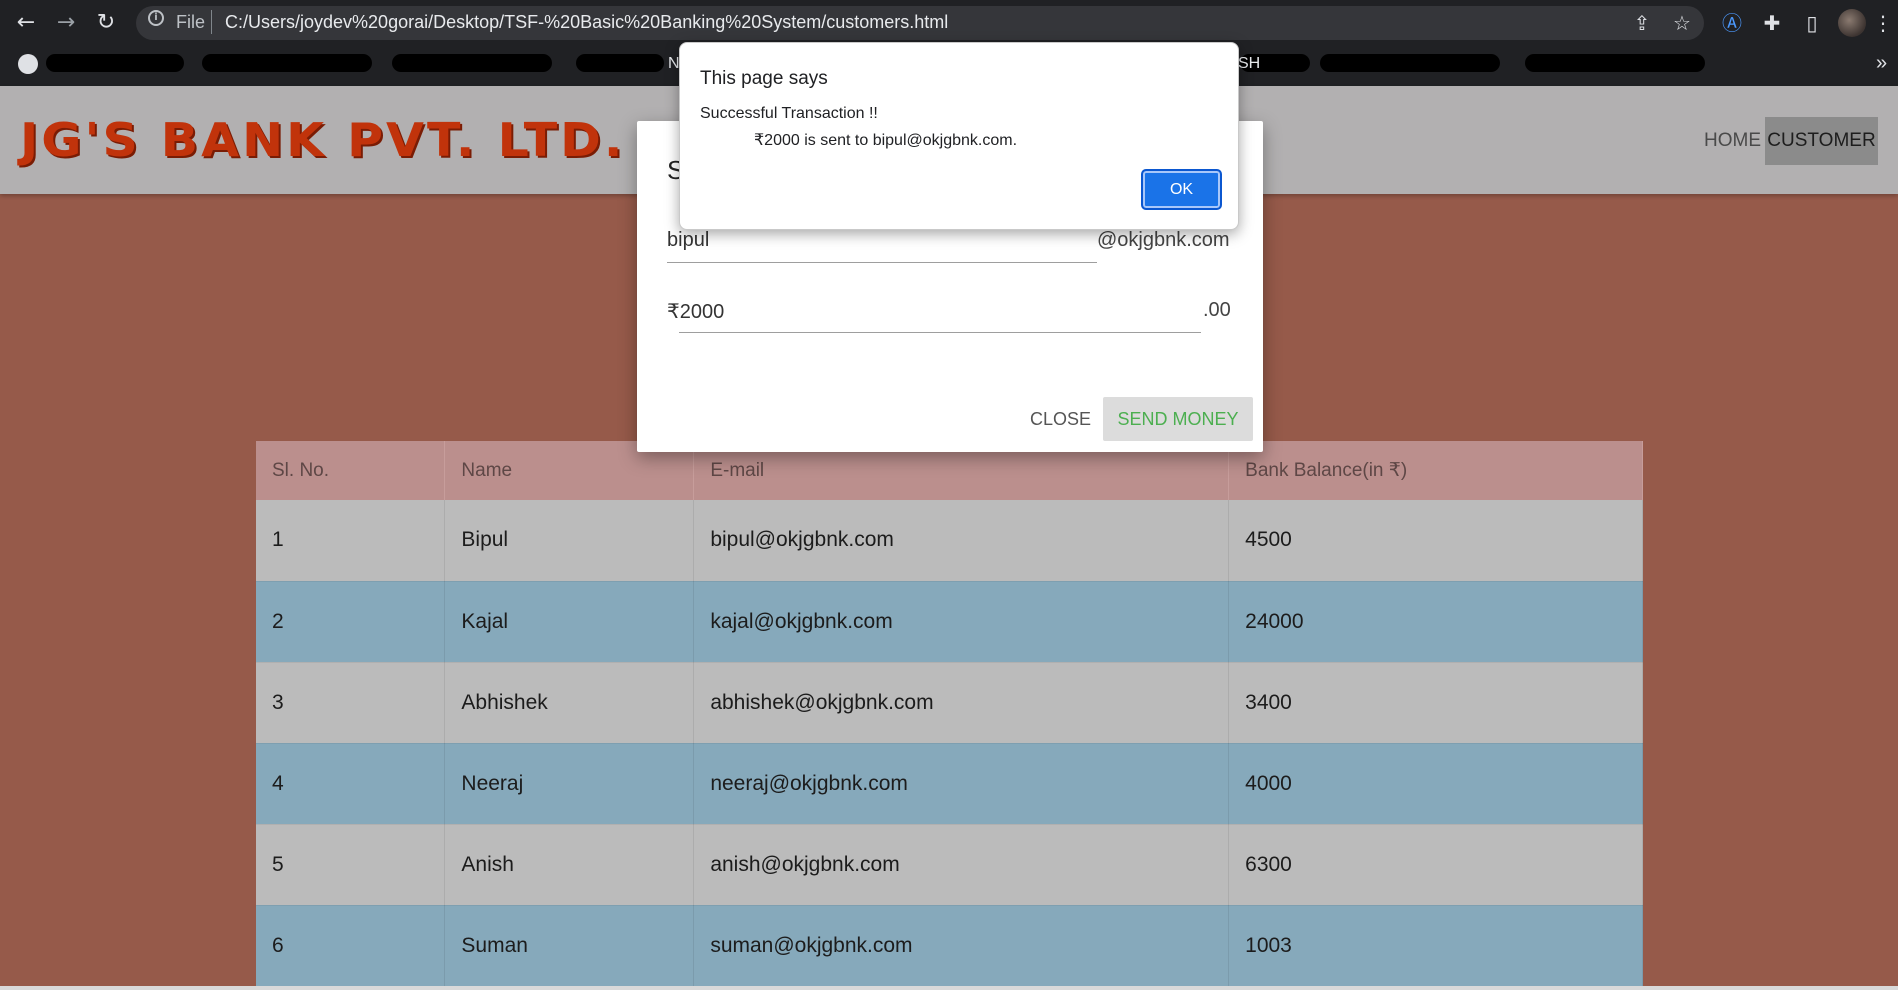 This screenshot has height=990, width=1898. Describe the element at coordinates (695, 311) in the screenshot. I see `amount-input: ₹2000` at that location.